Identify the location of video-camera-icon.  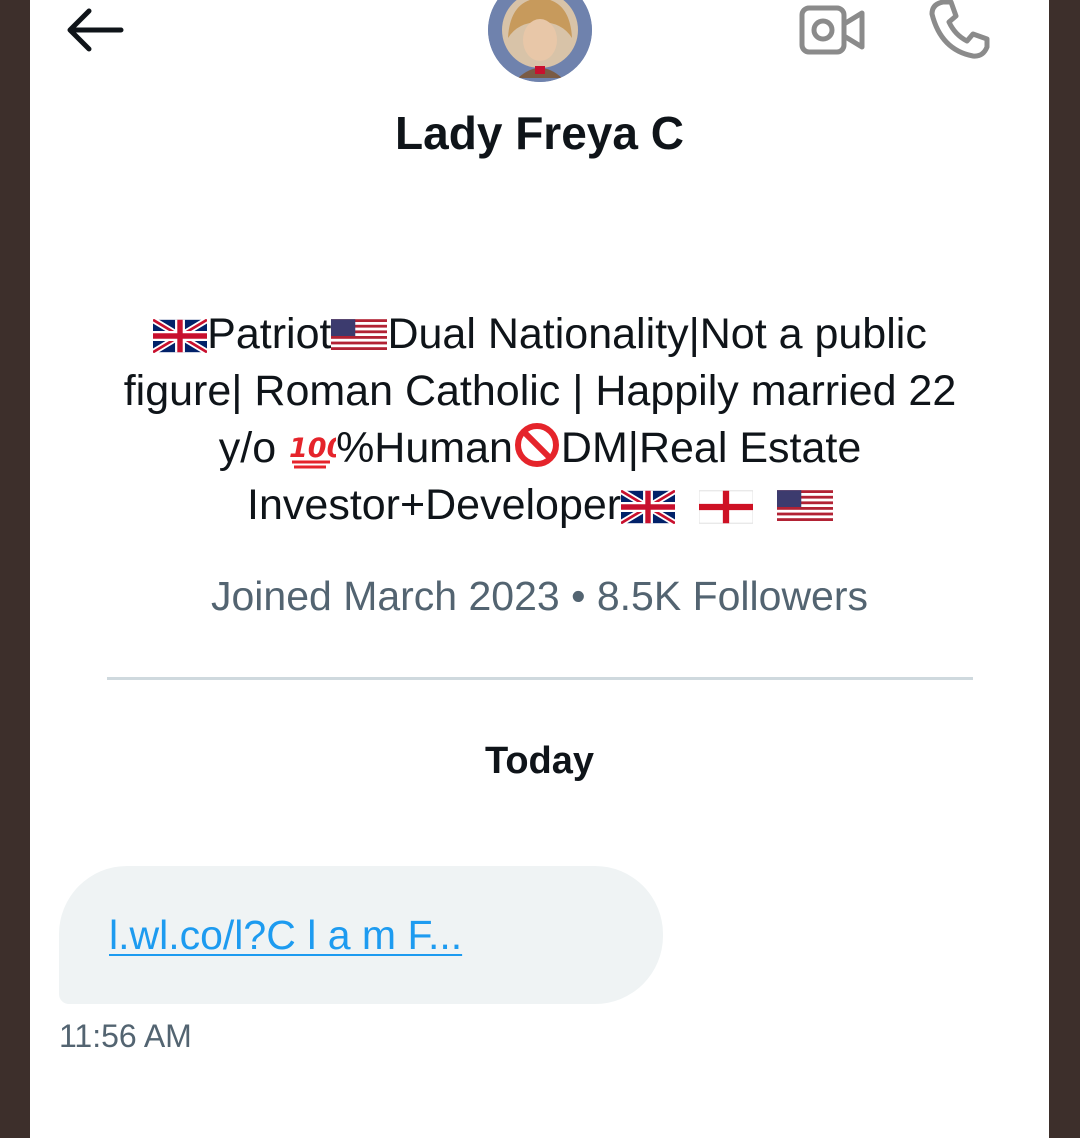
(832, 30).